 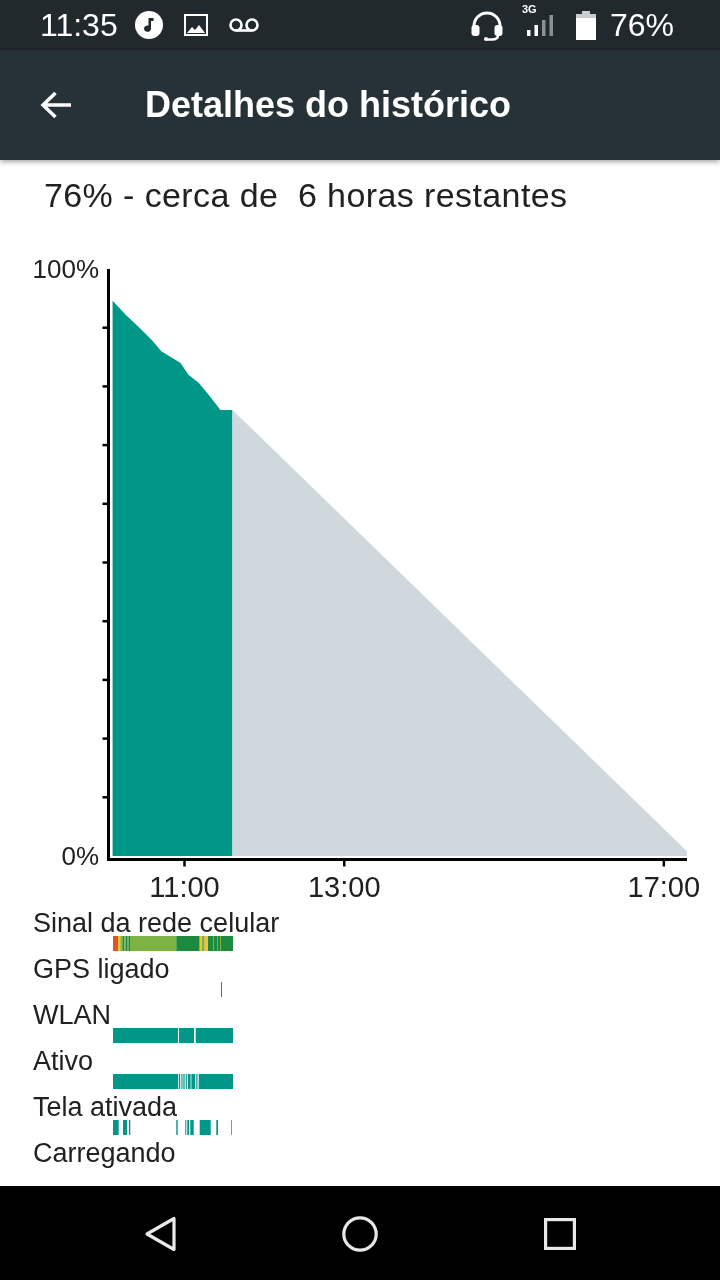 I want to click on battery-summary: 76% - cerca de 6 horas restantes, so click(x=306, y=195).